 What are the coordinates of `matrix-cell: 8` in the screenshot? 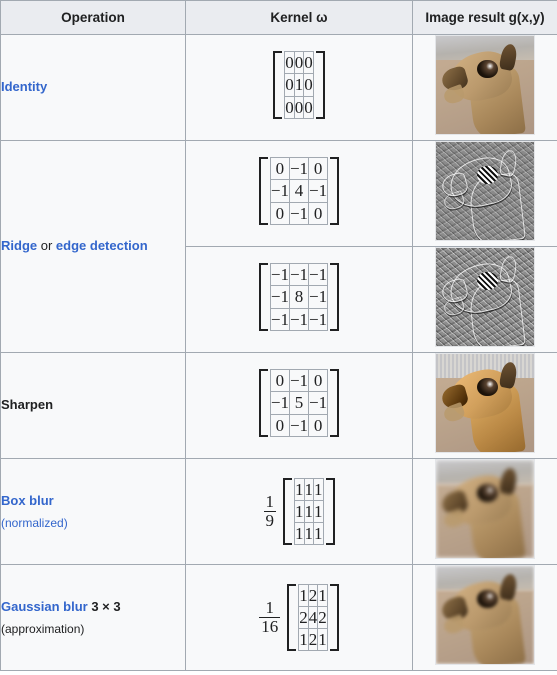 It's located at (299, 297).